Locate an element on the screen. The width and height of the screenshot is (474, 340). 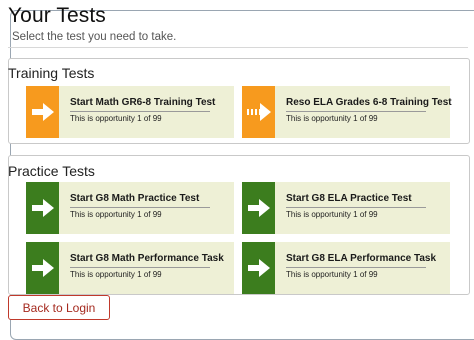
title-divider is located at coordinates (238, 47).